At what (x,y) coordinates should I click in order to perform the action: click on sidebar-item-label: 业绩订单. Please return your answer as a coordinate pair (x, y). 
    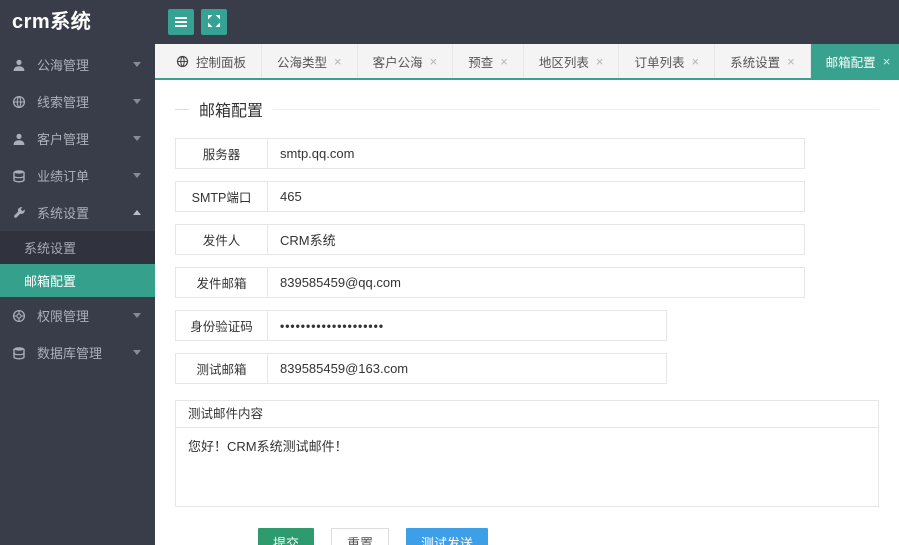
    Looking at the image, I should click on (63, 176).